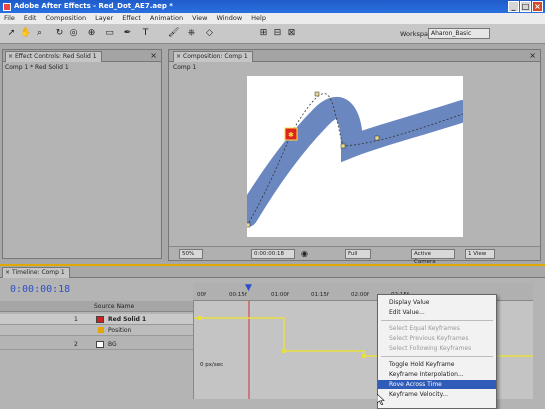 The width and height of the screenshot is (545, 409). What do you see at coordinates (230, 18) in the screenshot?
I see `menu-window: Window` at bounding box center [230, 18].